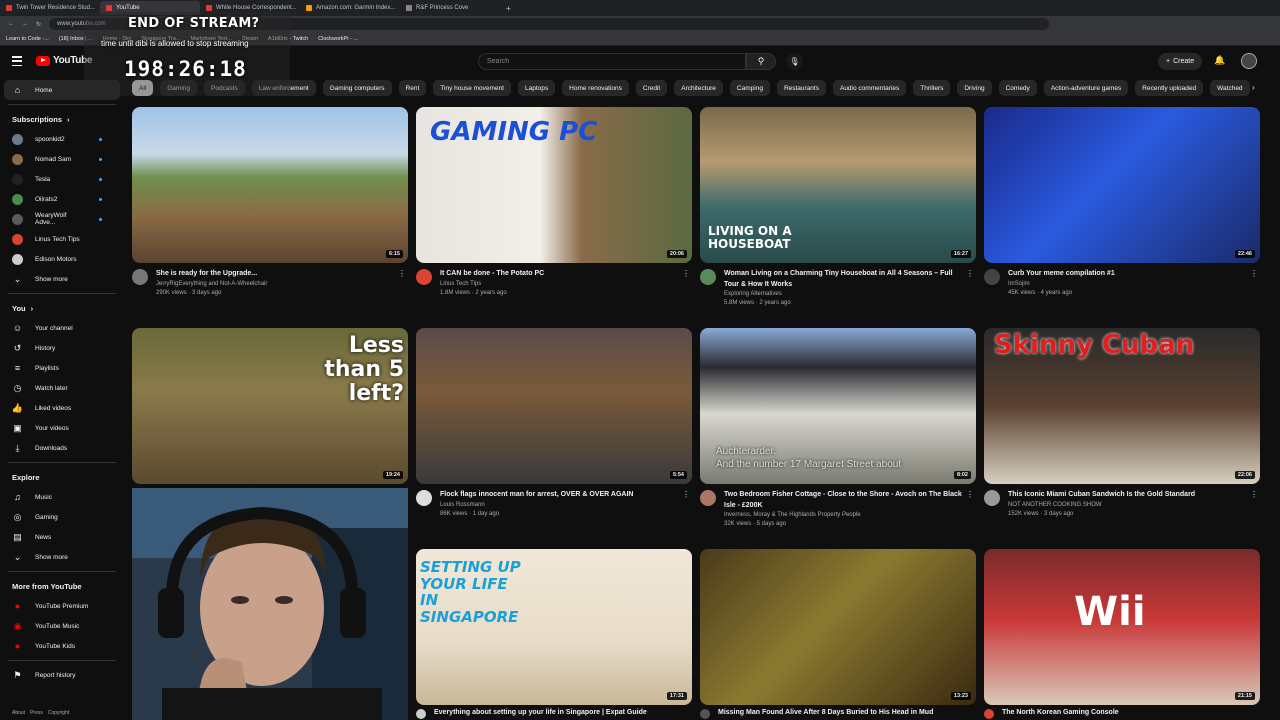 This screenshot has height=720, width=1280. What do you see at coordinates (62, 497) in the screenshot?
I see `sidebar-item-music: ♫ Music` at bounding box center [62, 497].